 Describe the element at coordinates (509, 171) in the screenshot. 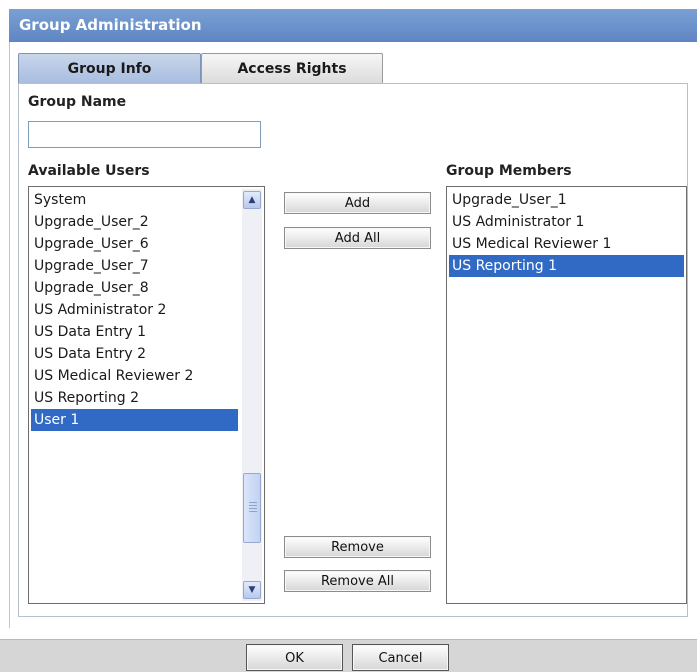

I see `group-members-label: Group Members` at that location.